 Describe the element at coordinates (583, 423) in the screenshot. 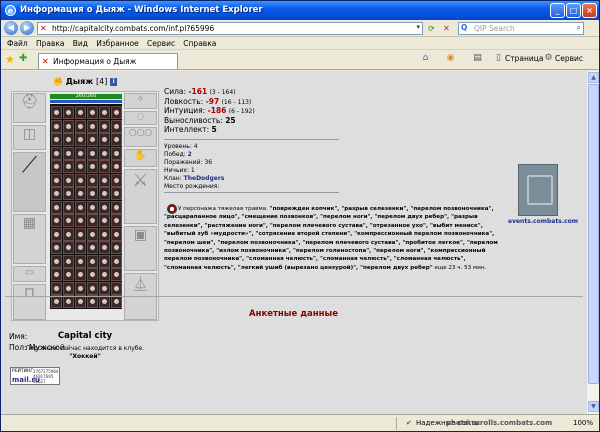

I see `zoom-level: 100%` at that location.